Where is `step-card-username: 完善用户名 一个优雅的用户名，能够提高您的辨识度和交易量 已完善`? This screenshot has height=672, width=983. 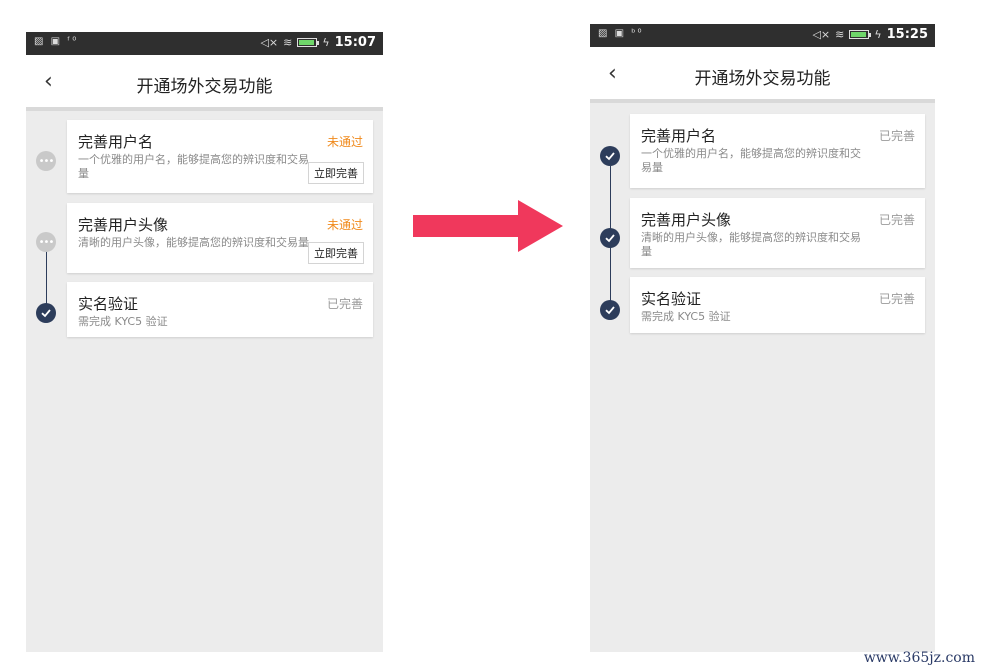 step-card-username: 完善用户名 一个优雅的用户名，能够提高您的辨识度和交易量 已完善 is located at coordinates (777, 151).